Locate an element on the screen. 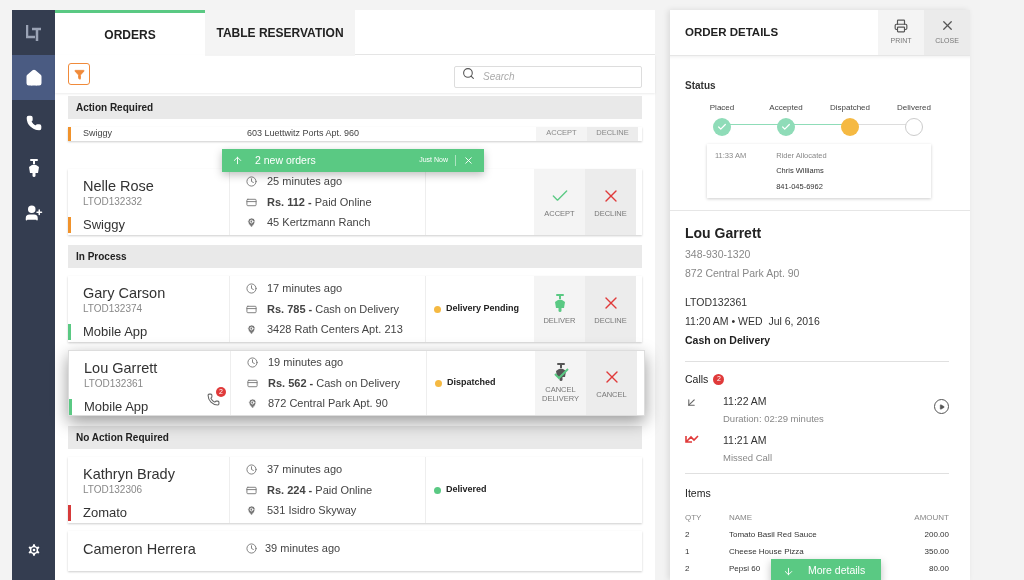  order-payment: Rs. 562 - Cash on Delivery is located at coordinates (334, 383).